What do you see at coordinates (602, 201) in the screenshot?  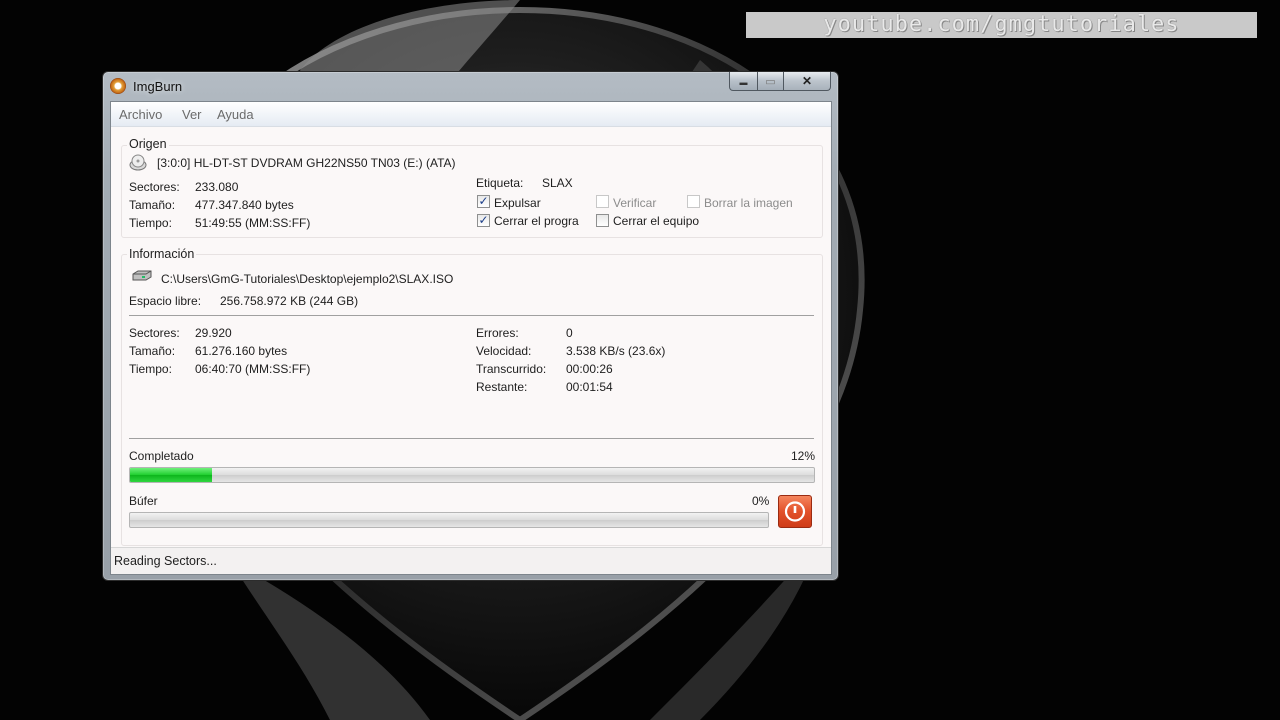 I see `verify-checkbox` at bounding box center [602, 201].